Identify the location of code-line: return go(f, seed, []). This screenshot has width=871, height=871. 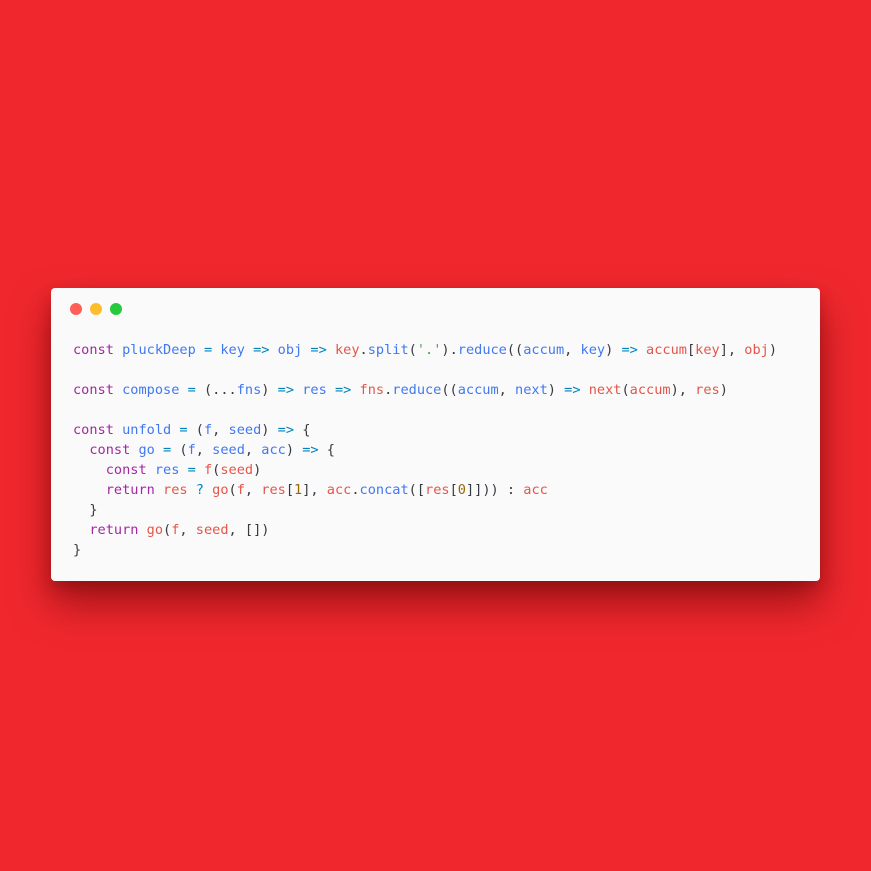
(425, 530).